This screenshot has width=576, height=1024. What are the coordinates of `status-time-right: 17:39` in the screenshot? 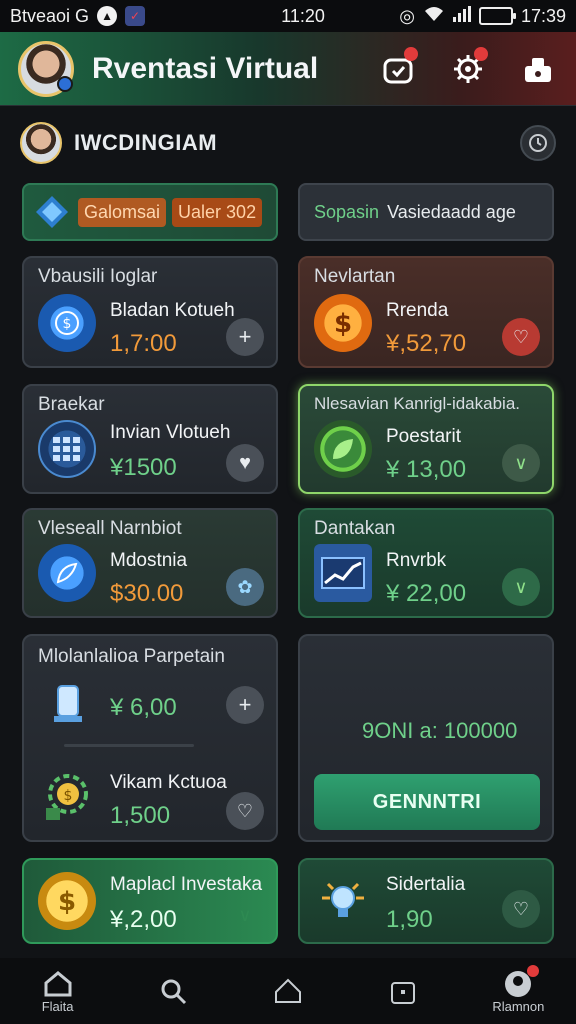 It's located at (543, 15).